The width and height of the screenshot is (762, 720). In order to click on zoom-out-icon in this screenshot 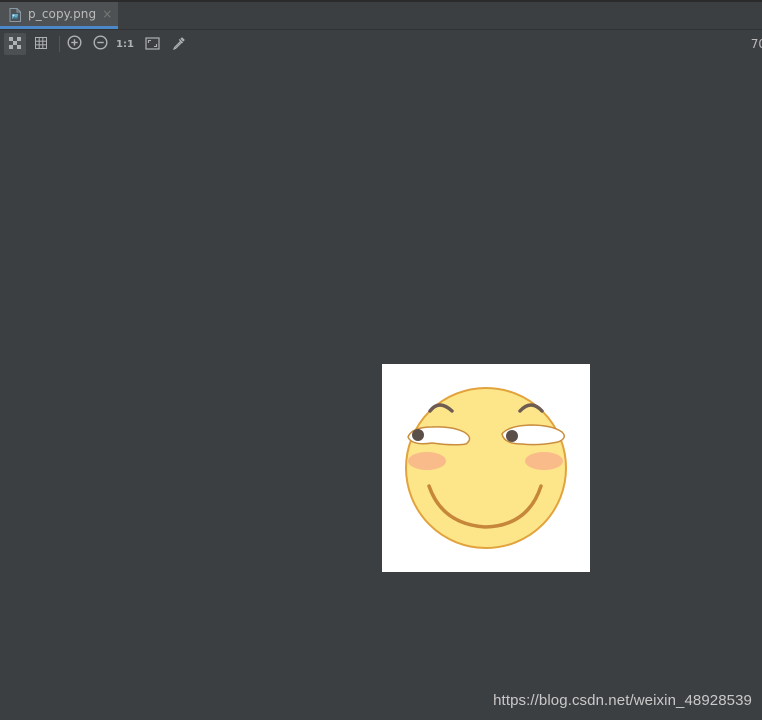, I will do `click(100, 44)`.